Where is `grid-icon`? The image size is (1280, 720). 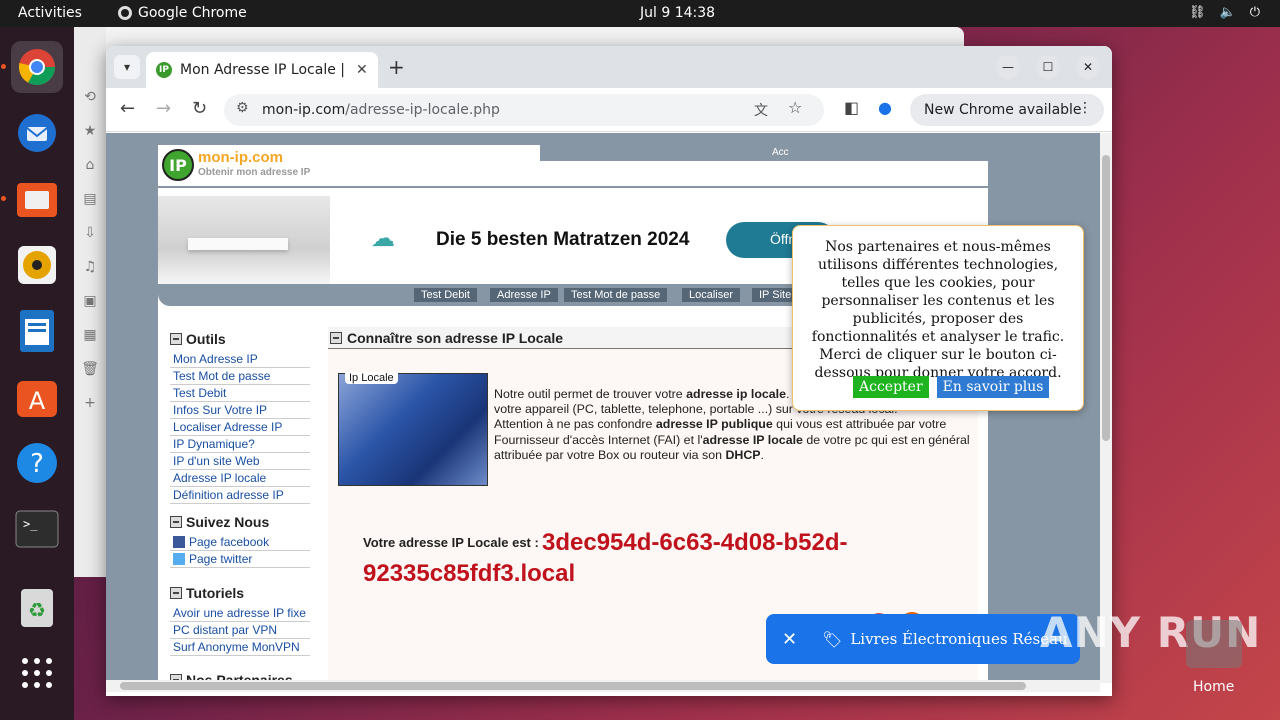 grid-icon is located at coordinates (37, 673).